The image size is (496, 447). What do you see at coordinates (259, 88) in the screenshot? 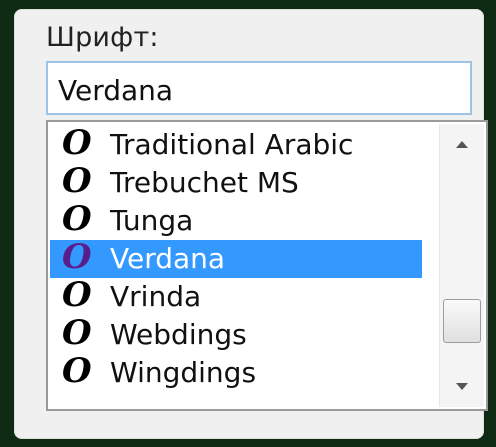
I see `font-name-input: Verdana` at bounding box center [259, 88].